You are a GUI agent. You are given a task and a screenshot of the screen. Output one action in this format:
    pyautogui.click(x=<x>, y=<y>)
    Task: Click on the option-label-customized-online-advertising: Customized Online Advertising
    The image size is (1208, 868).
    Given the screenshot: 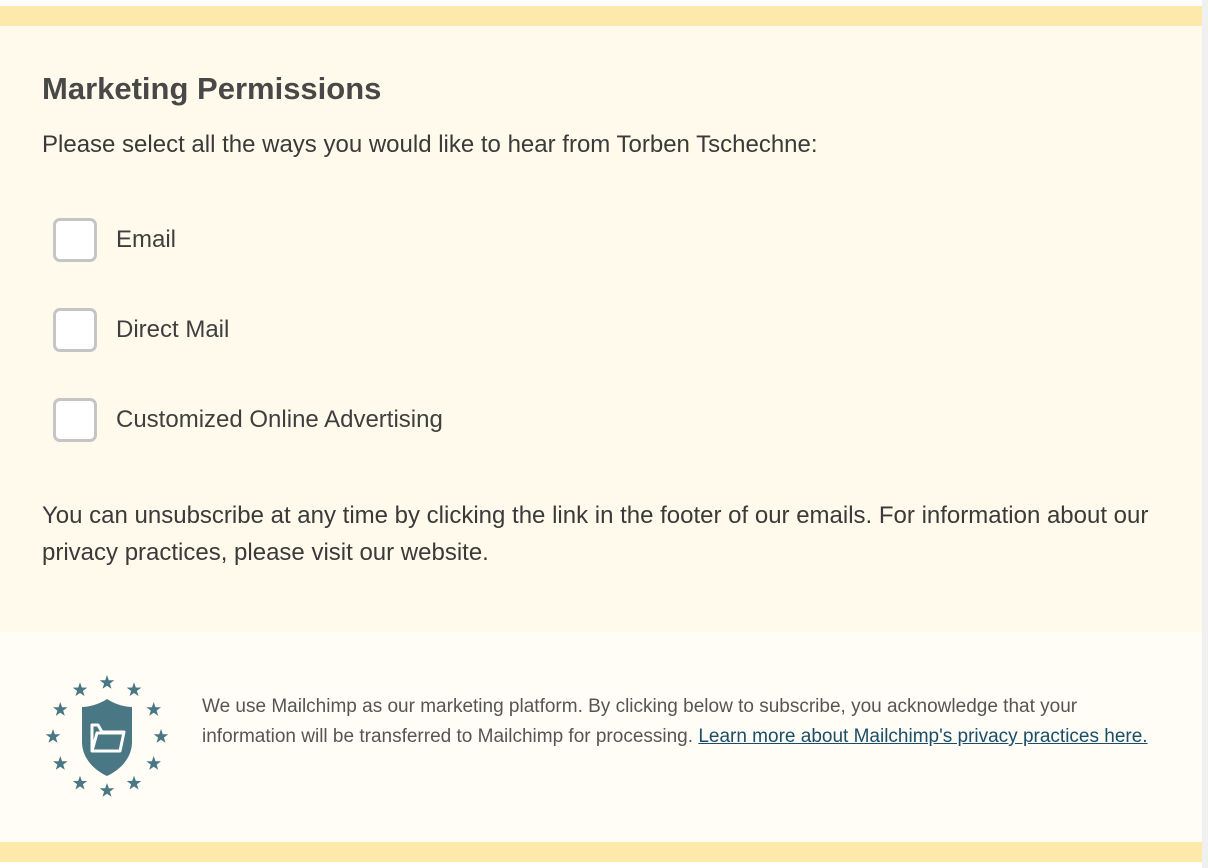 What is the action you would take?
    pyautogui.click(x=279, y=419)
    